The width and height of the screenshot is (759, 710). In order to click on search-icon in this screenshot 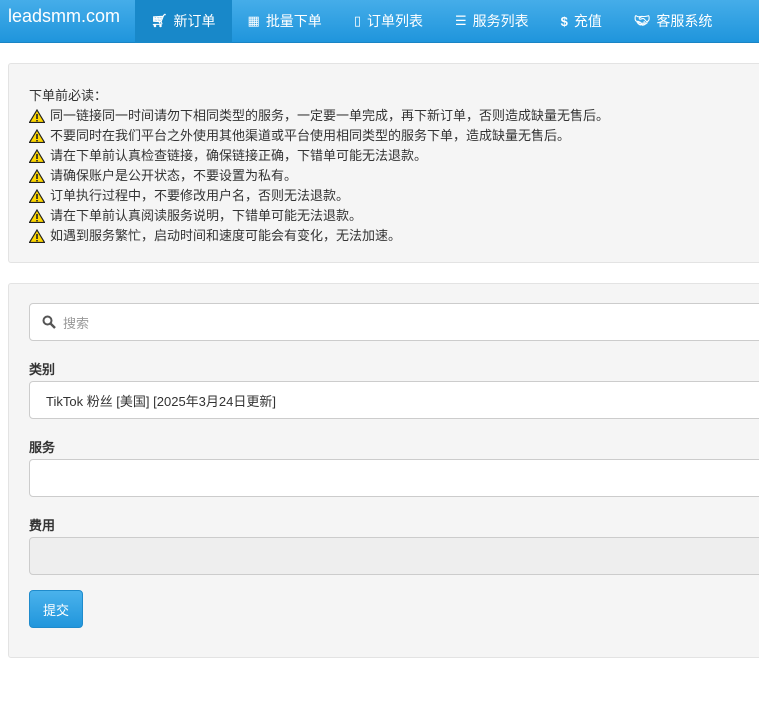, I will do `click(49, 322)`.